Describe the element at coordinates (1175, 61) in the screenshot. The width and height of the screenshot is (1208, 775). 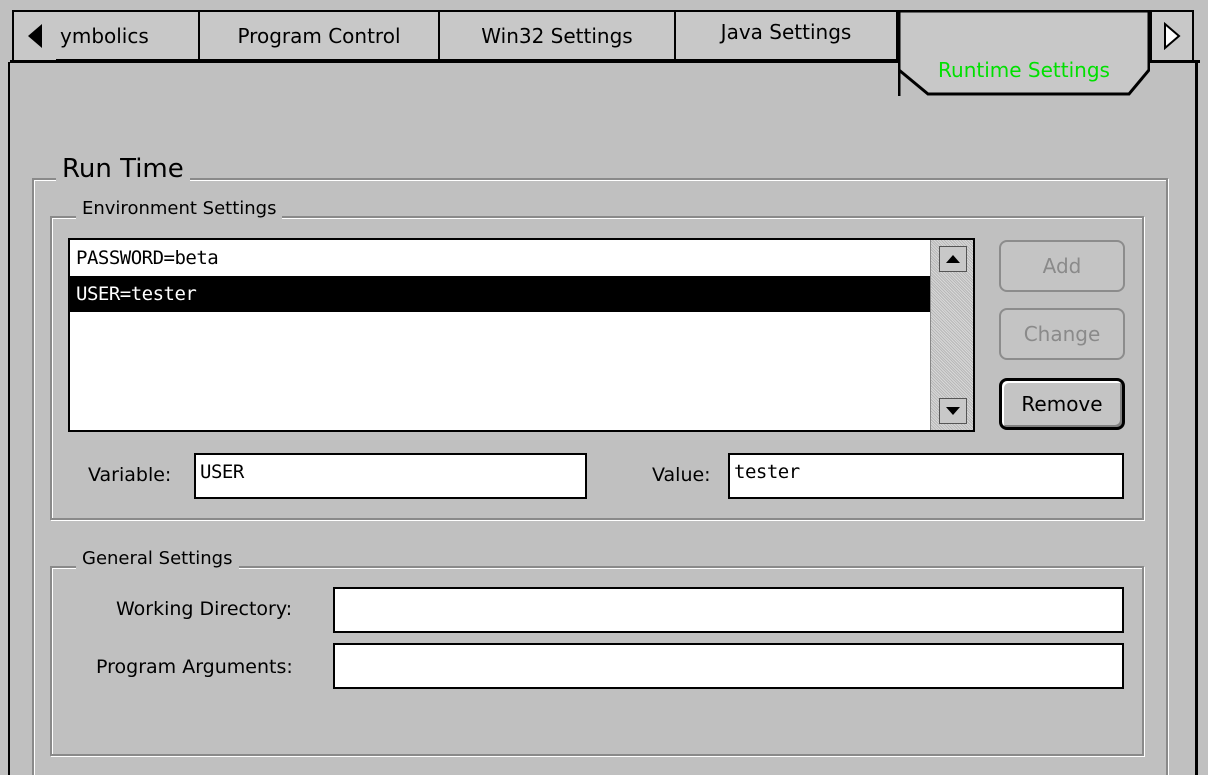
I see `frame-top-line-right` at that location.